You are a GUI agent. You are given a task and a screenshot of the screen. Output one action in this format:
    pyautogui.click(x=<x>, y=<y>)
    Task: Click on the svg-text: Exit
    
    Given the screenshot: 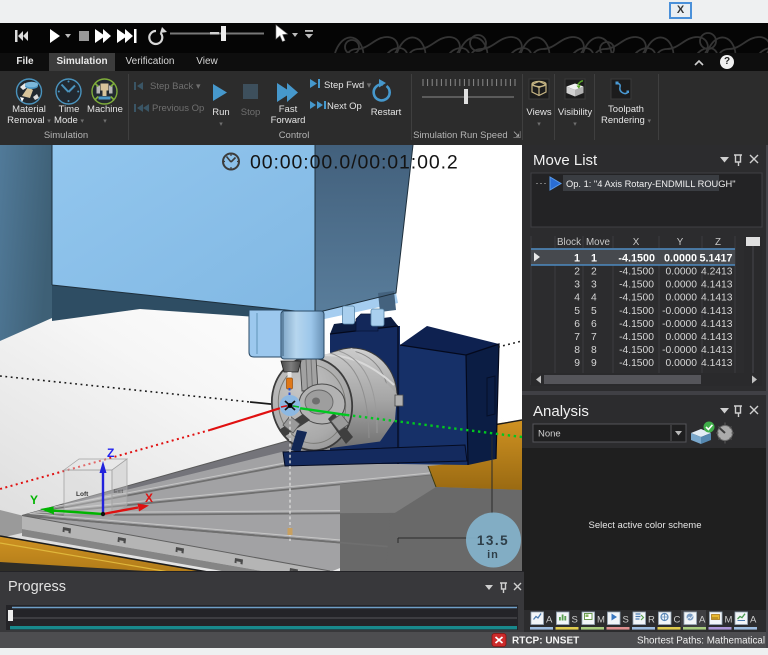 What is the action you would take?
    pyautogui.click(x=119, y=492)
    